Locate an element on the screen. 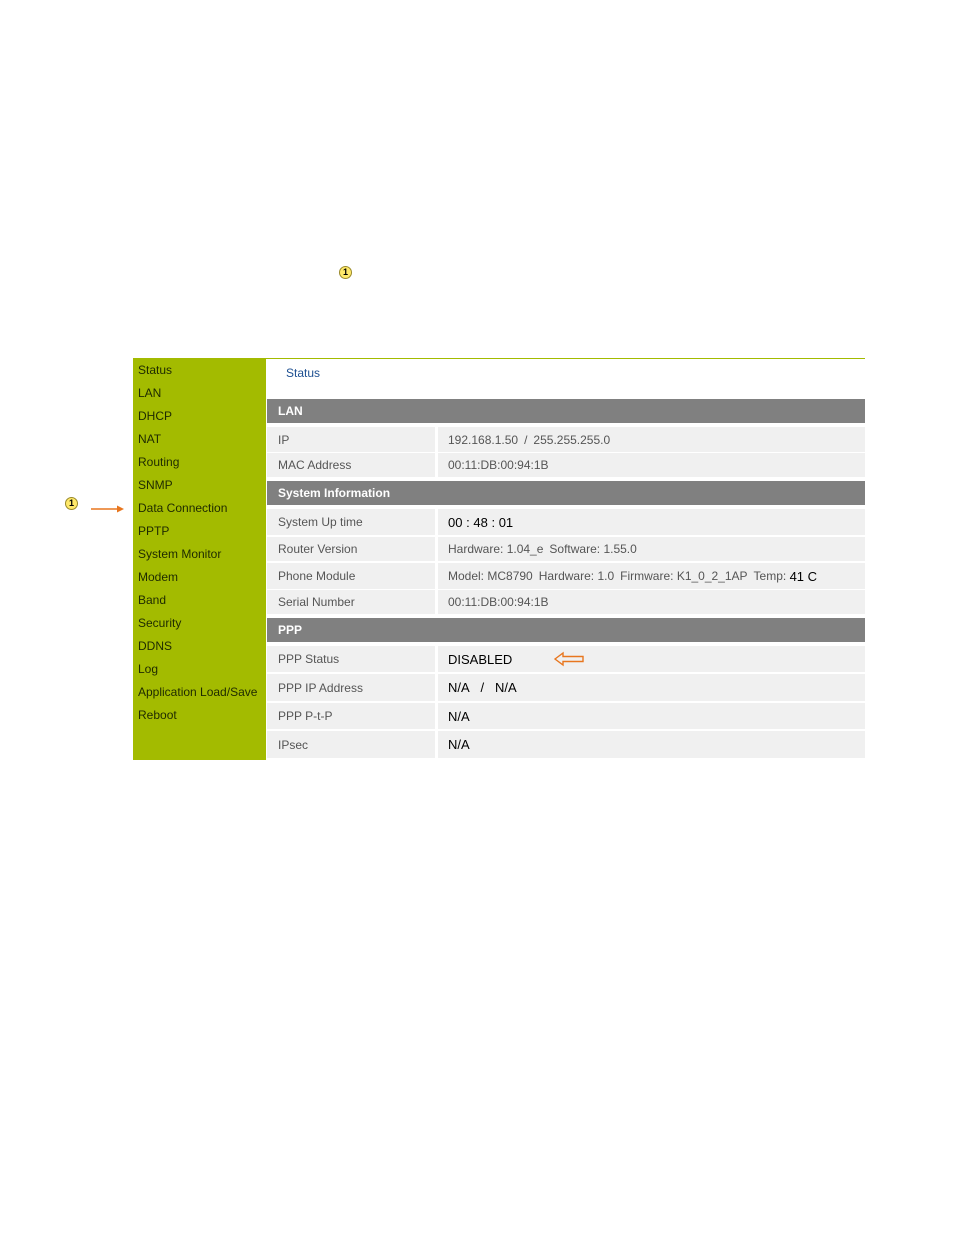 This screenshot has height=1235, width=954. software-version: 1.55.0 is located at coordinates (620, 549).